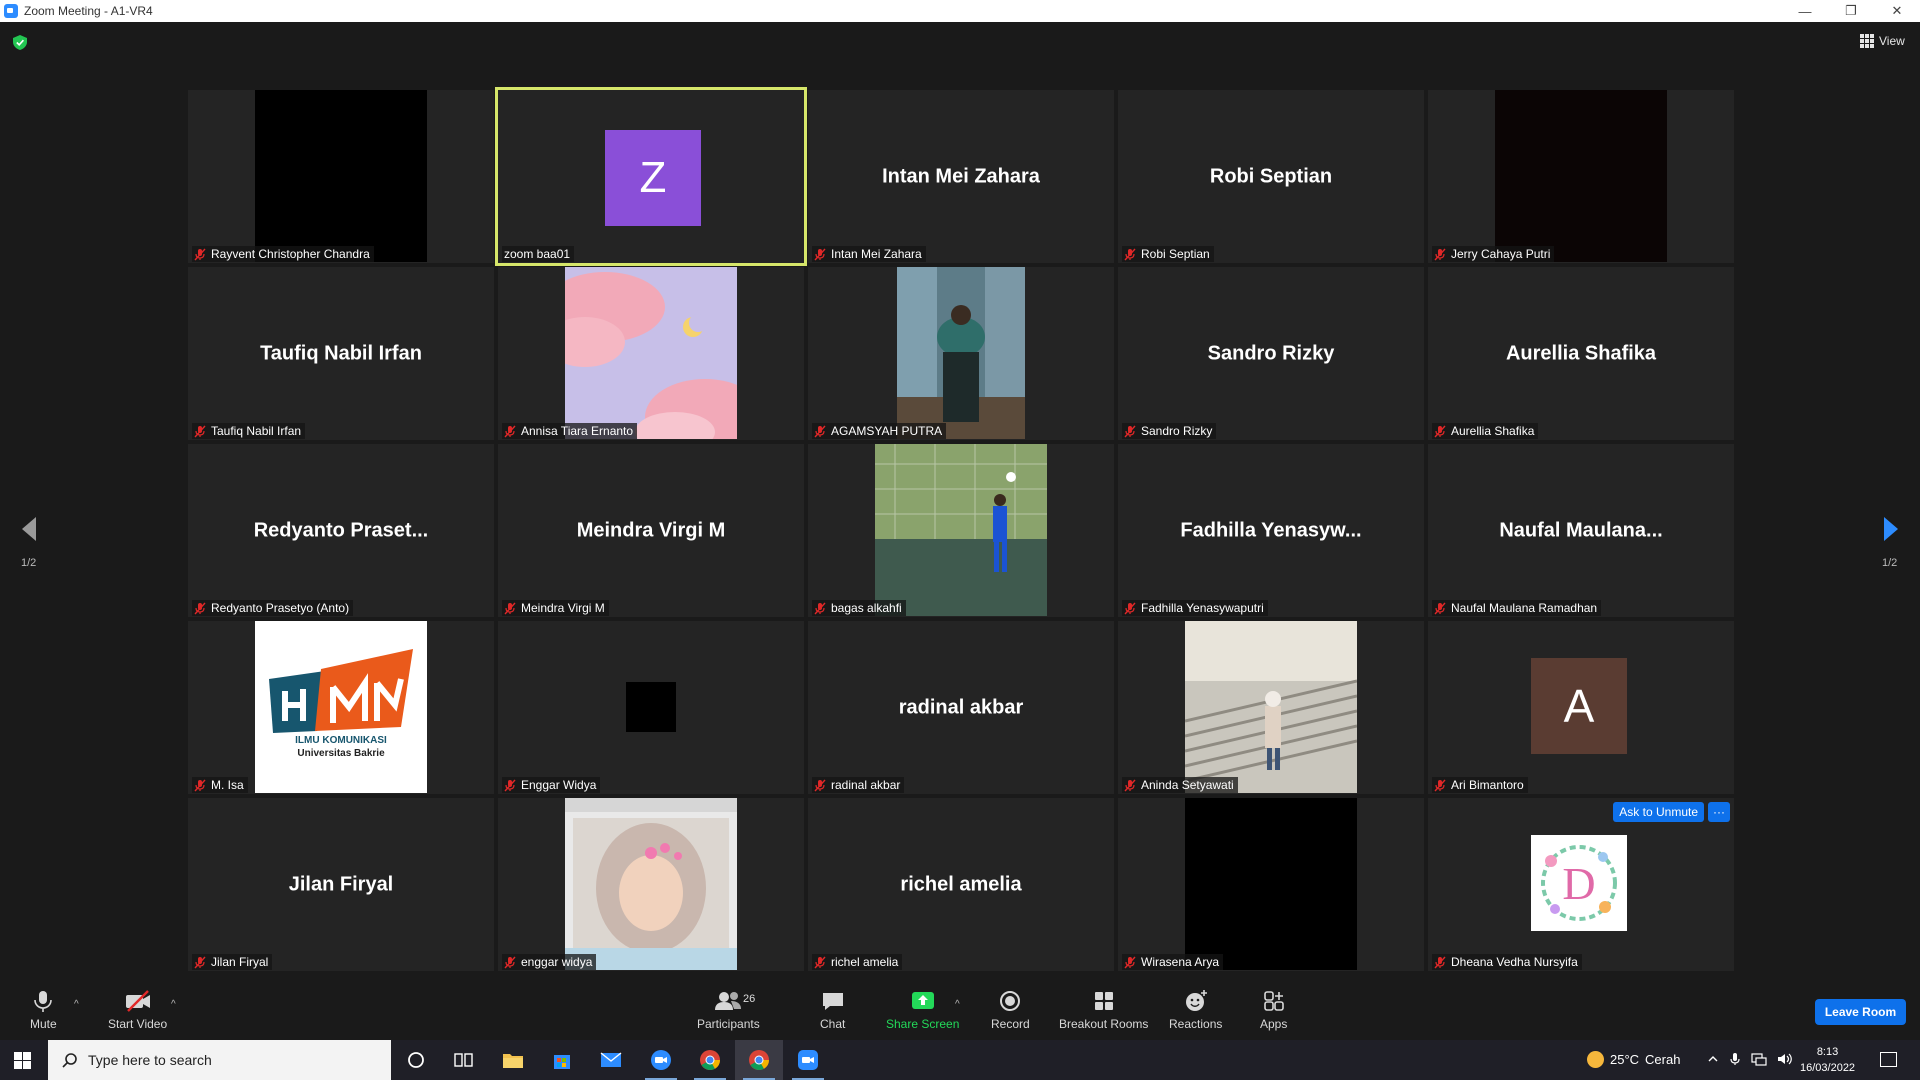  Describe the element at coordinates (1897, 11) in the screenshot. I see `close-button: ✕` at that location.